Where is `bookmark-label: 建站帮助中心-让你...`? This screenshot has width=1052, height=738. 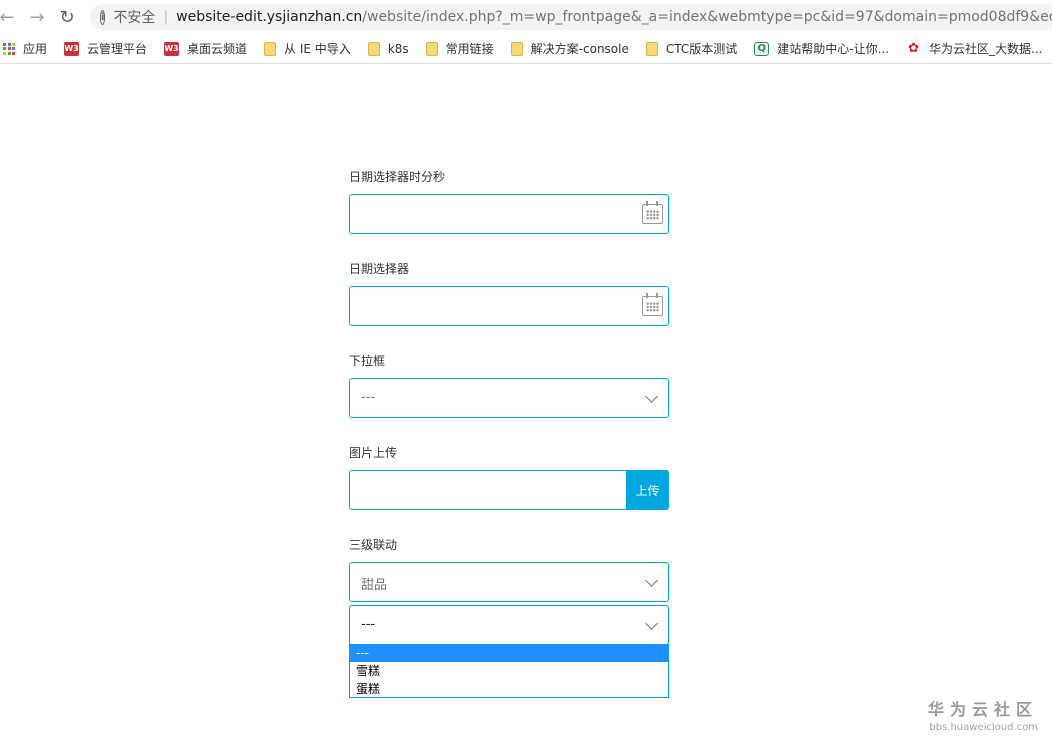 bookmark-label: 建站帮助中心-让你... is located at coordinates (833, 49).